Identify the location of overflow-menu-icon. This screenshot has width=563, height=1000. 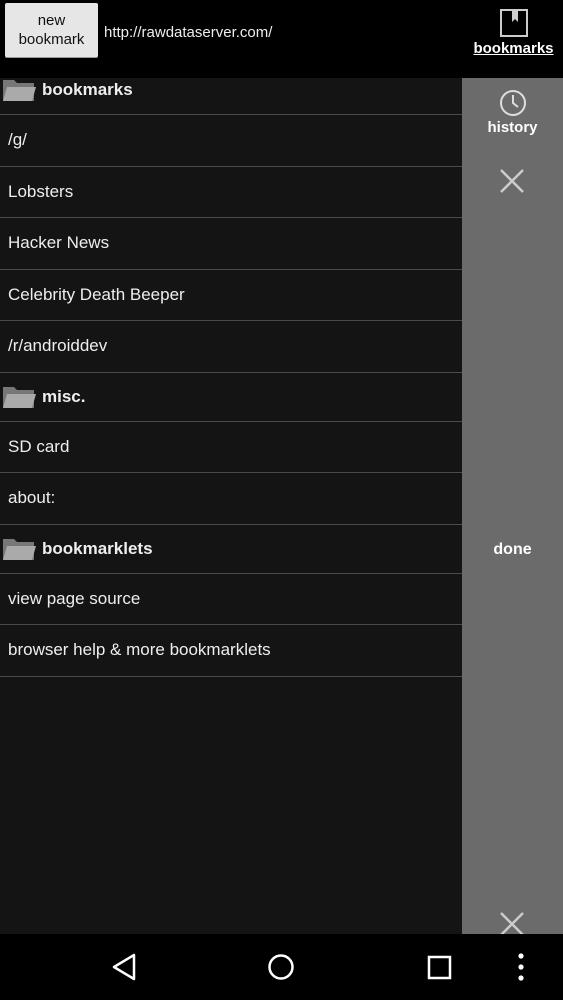
(521, 967).